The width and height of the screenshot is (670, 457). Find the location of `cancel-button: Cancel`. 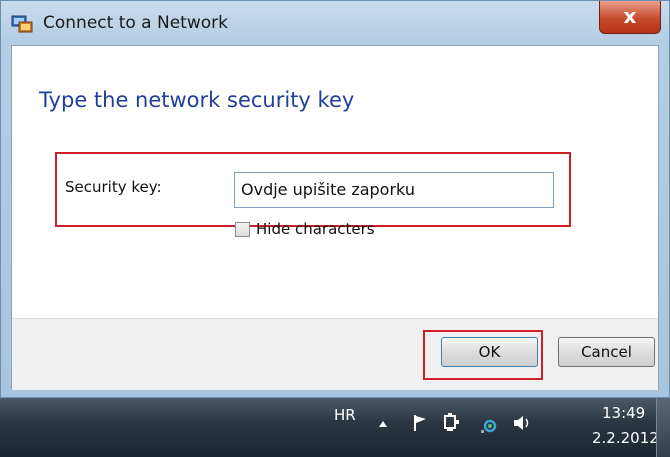

cancel-button: Cancel is located at coordinates (606, 352).